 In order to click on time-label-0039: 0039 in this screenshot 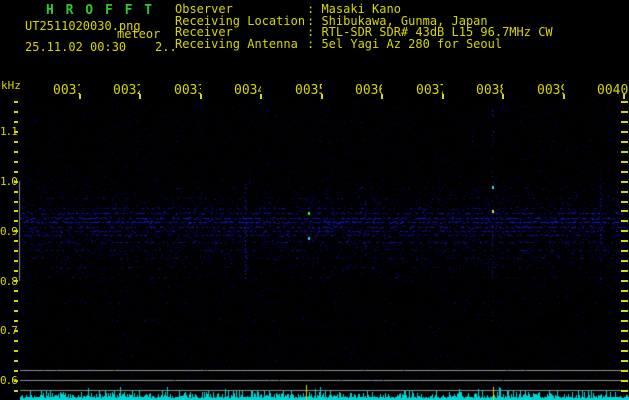, I will do `click(550, 89)`.